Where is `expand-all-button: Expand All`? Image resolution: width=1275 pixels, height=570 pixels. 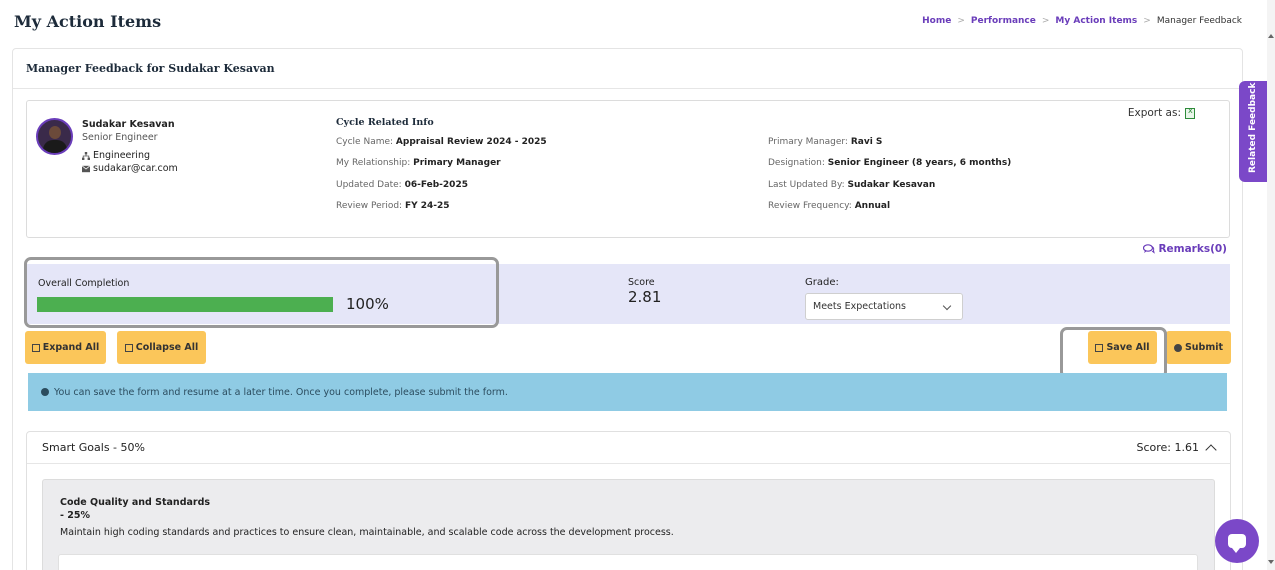
expand-all-button: Expand All is located at coordinates (65, 347).